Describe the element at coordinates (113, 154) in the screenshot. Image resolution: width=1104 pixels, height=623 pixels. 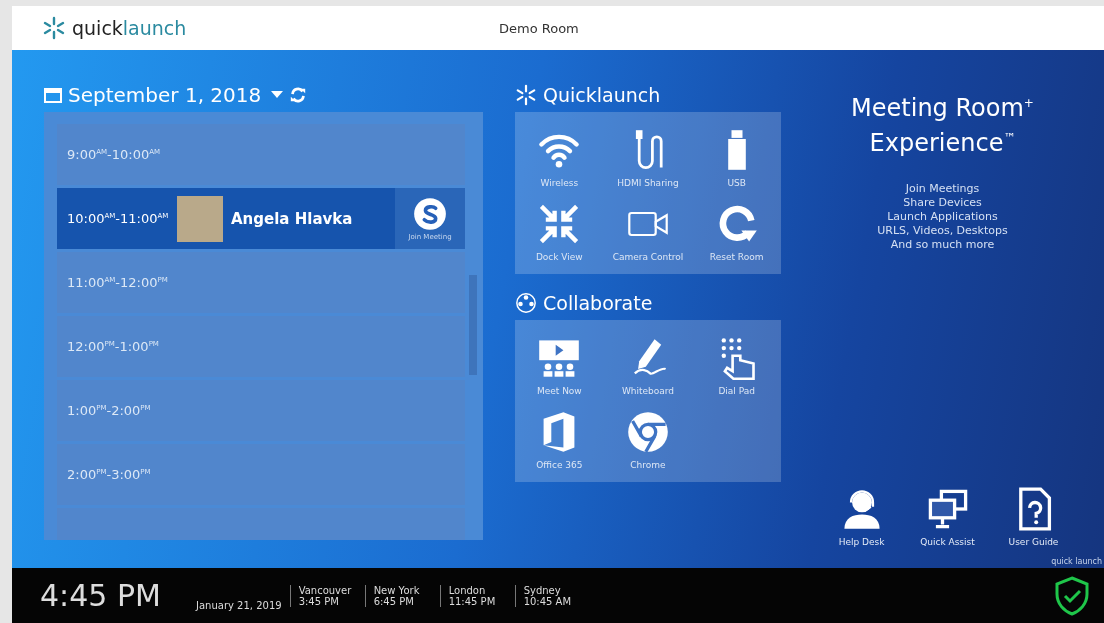
I see `slot-time: 9:00$^{AM}$-10:00$^{AM}$` at that location.